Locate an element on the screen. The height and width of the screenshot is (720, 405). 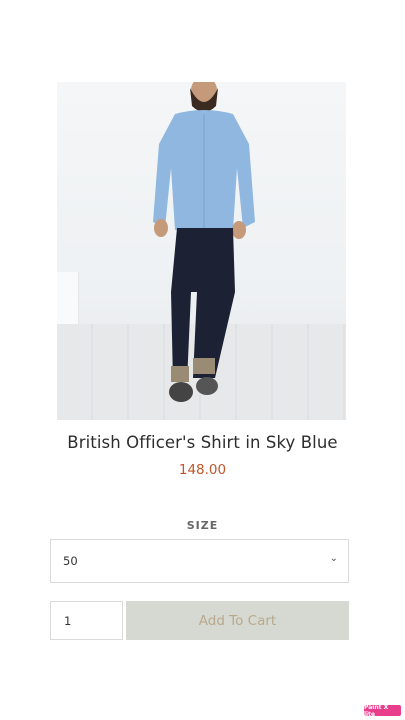
chevron-down-icon: ⌄ is located at coordinates (333, 558).